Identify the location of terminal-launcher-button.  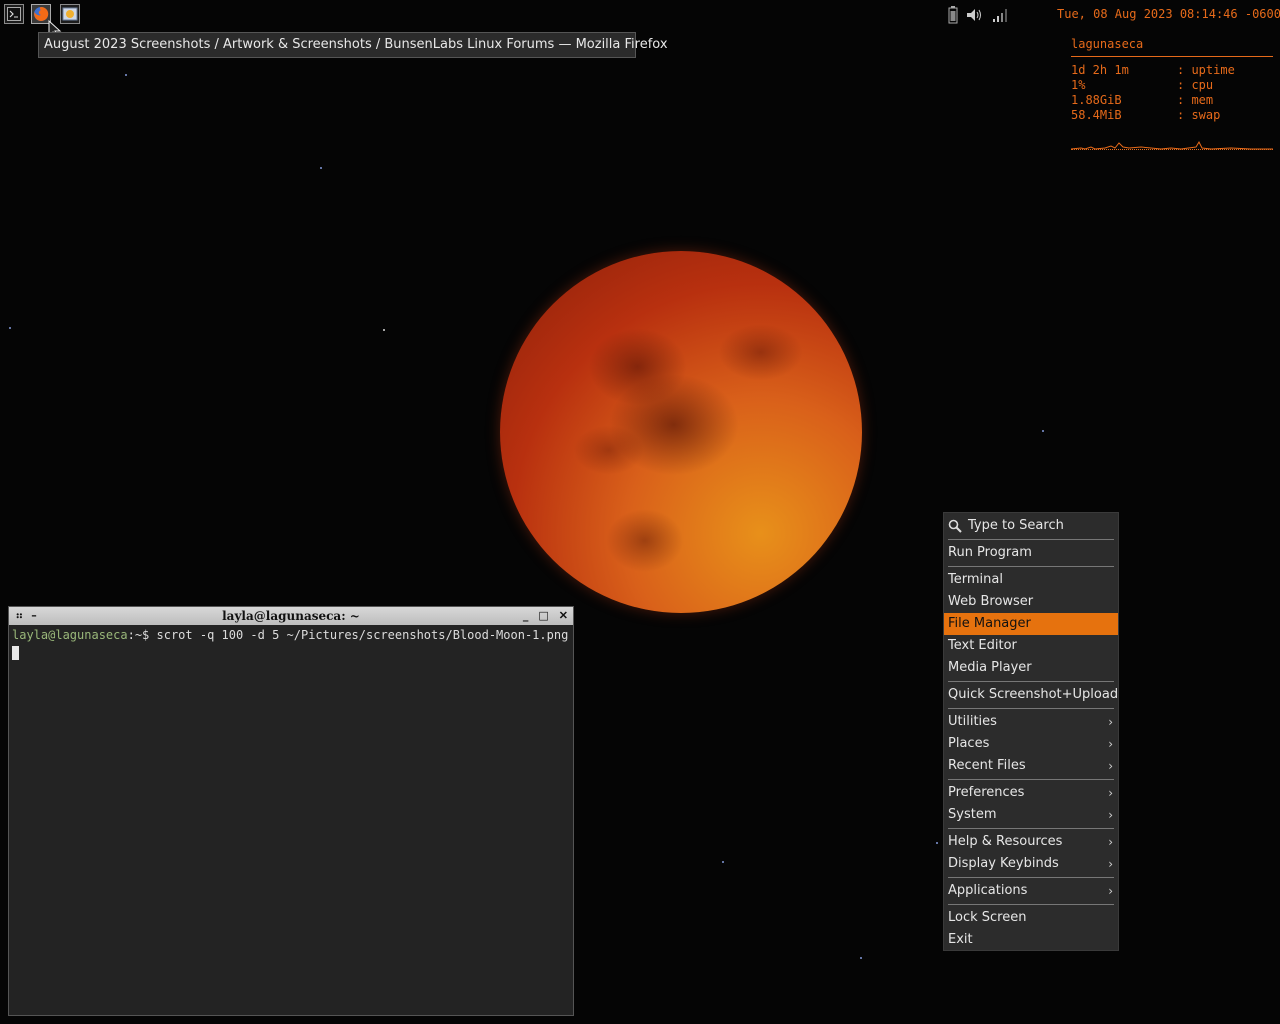
(14, 14).